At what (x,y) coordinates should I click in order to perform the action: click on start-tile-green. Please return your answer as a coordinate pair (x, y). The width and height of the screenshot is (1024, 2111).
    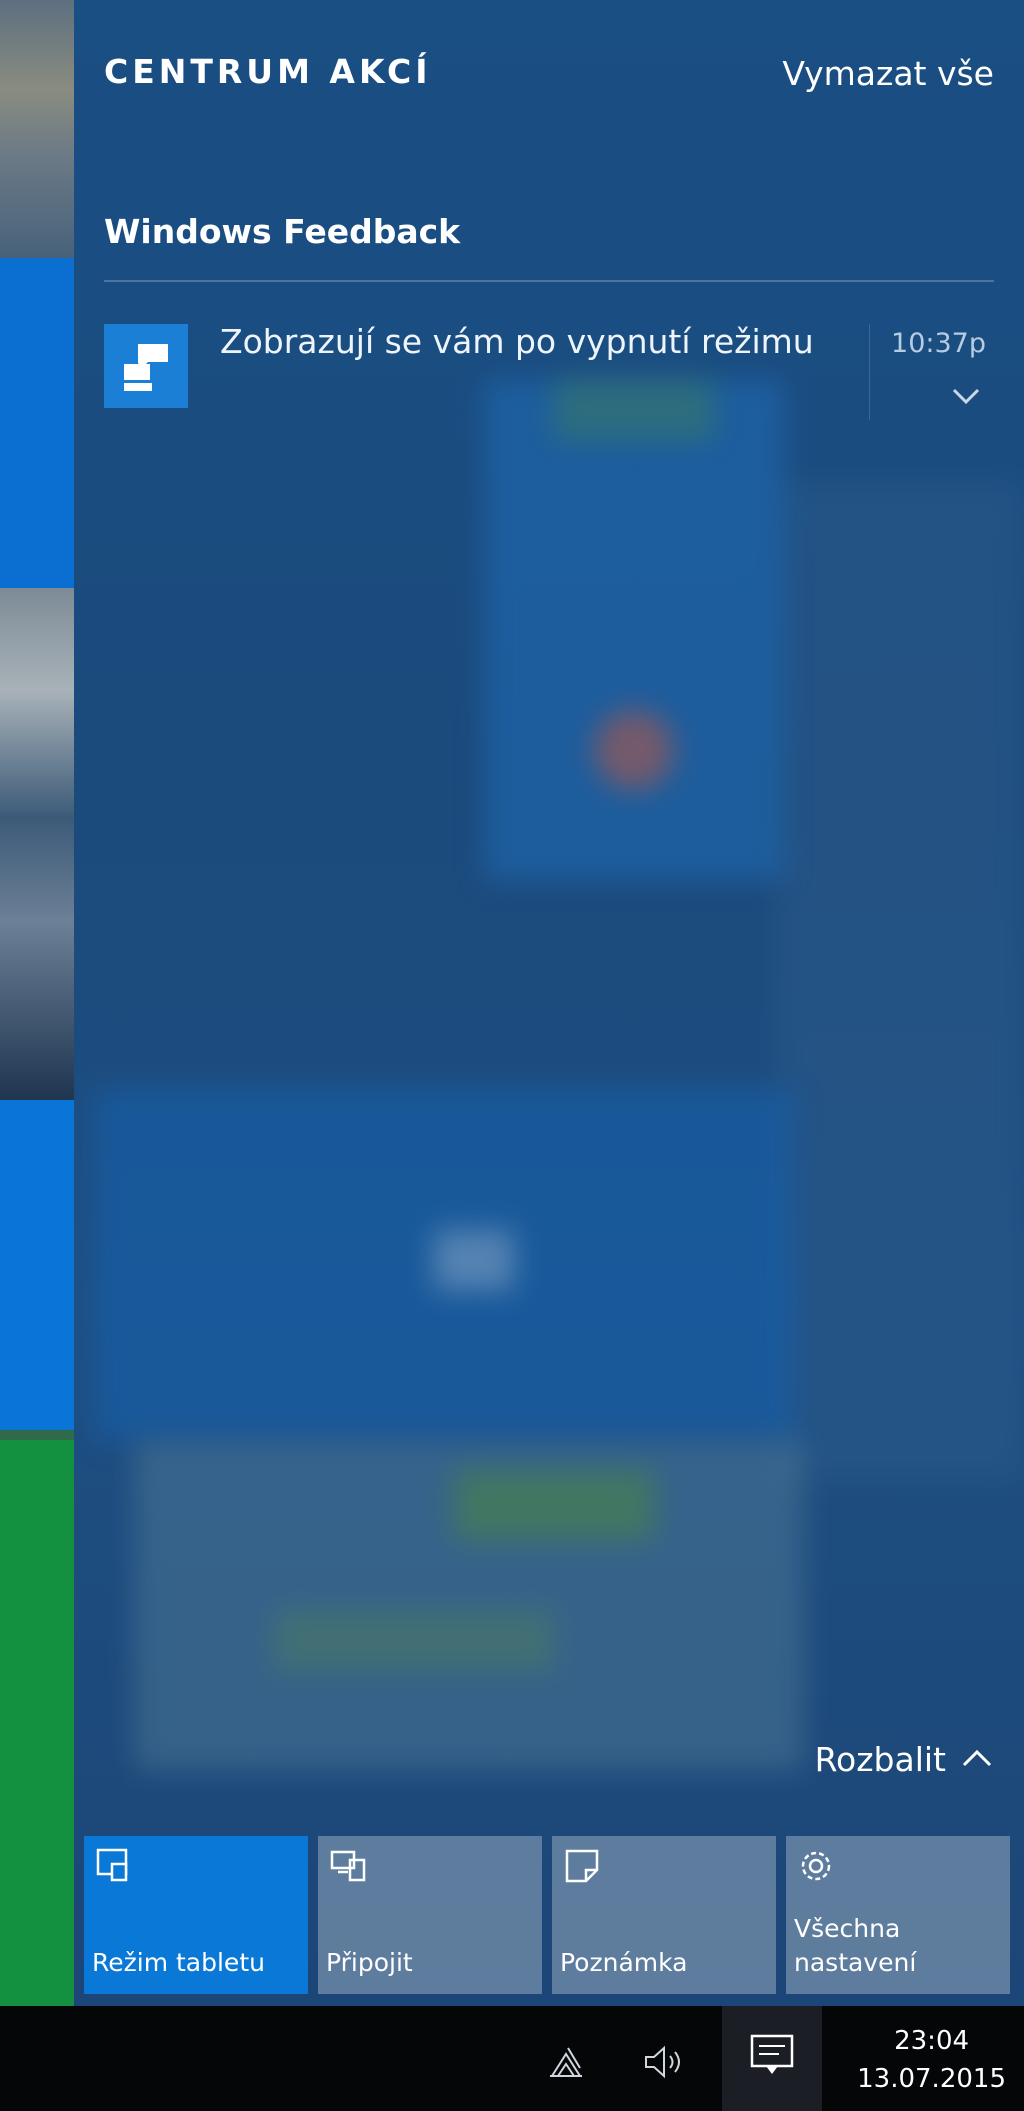
    Looking at the image, I should click on (37, 1723).